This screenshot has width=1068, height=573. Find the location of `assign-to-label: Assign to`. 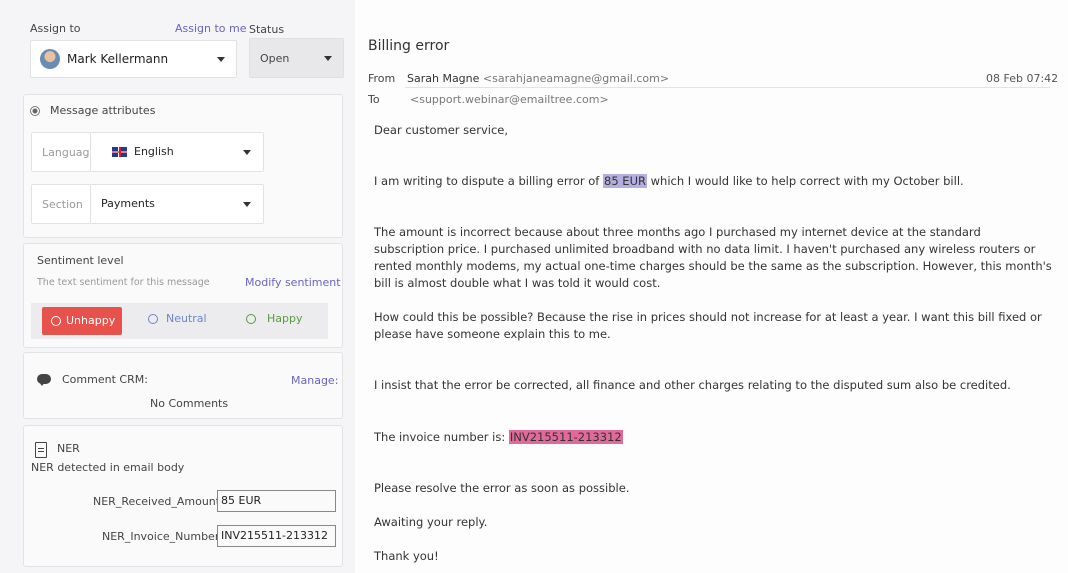

assign-to-label: Assign to is located at coordinates (55, 28).